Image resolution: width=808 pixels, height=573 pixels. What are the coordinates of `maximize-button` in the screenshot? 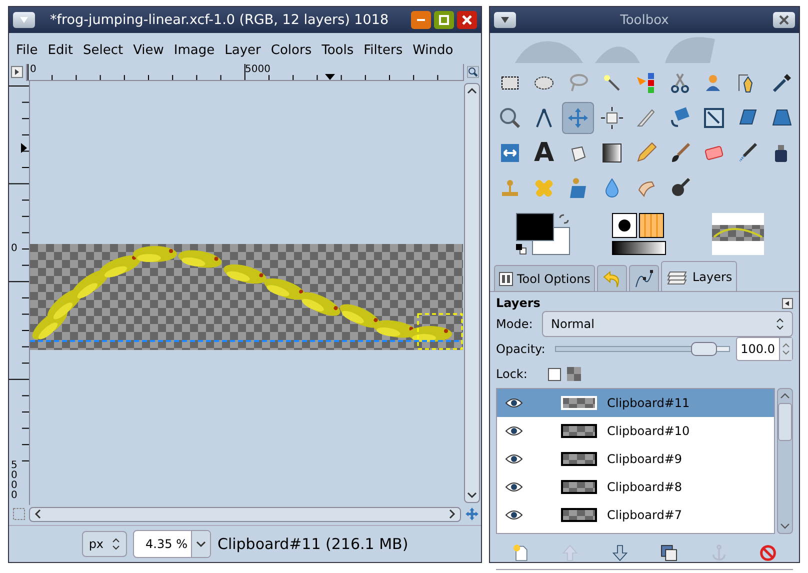 It's located at (444, 20).